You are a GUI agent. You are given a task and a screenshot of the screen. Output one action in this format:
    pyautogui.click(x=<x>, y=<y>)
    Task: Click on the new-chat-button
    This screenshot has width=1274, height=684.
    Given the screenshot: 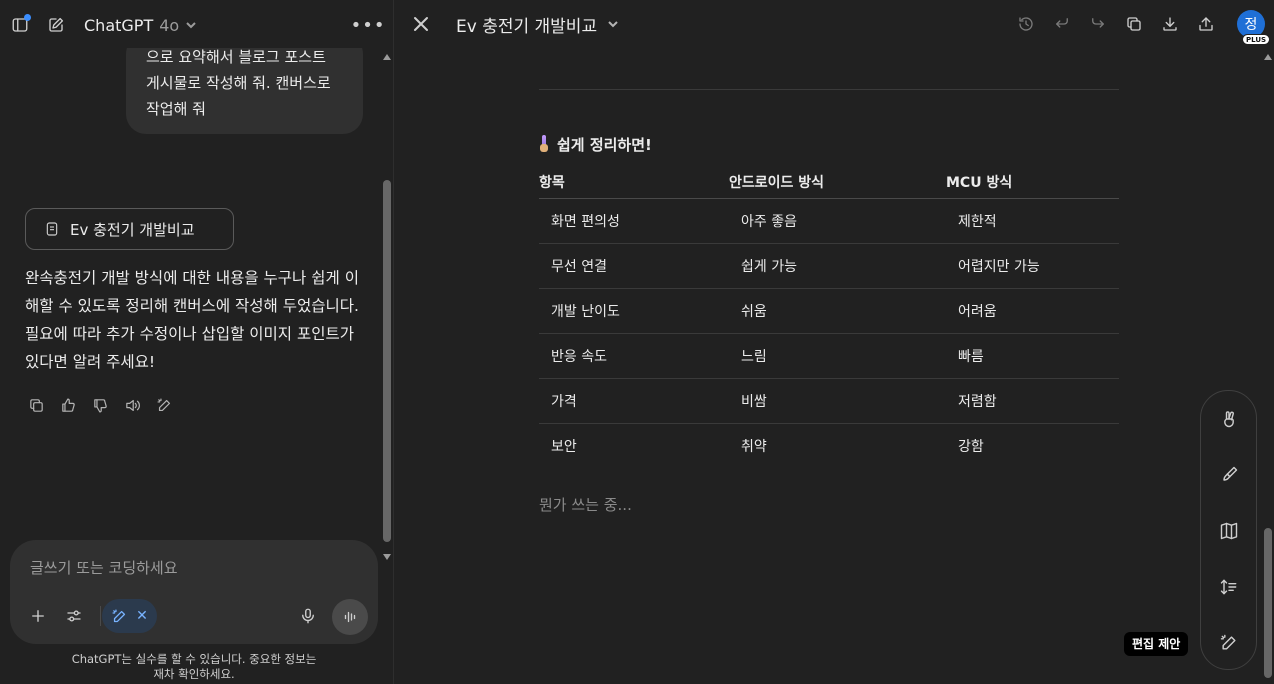 What is the action you would take?
    pyautogui.click(x=56, y=25)
    